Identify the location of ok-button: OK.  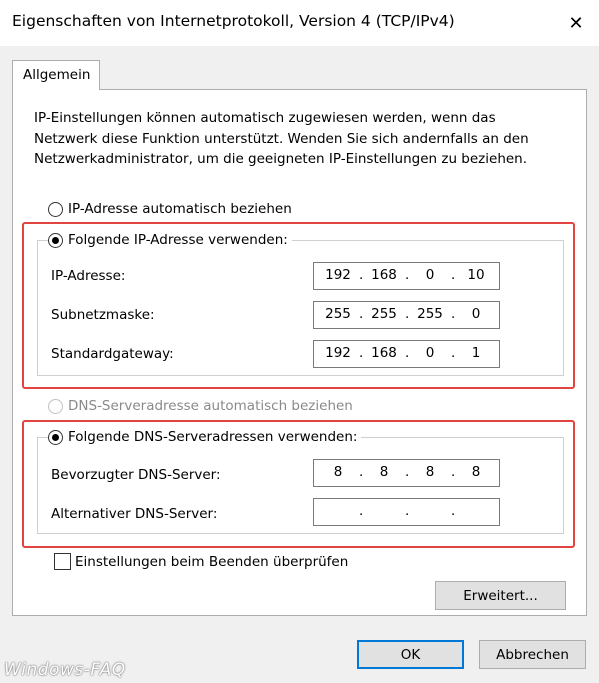
(410, 654).